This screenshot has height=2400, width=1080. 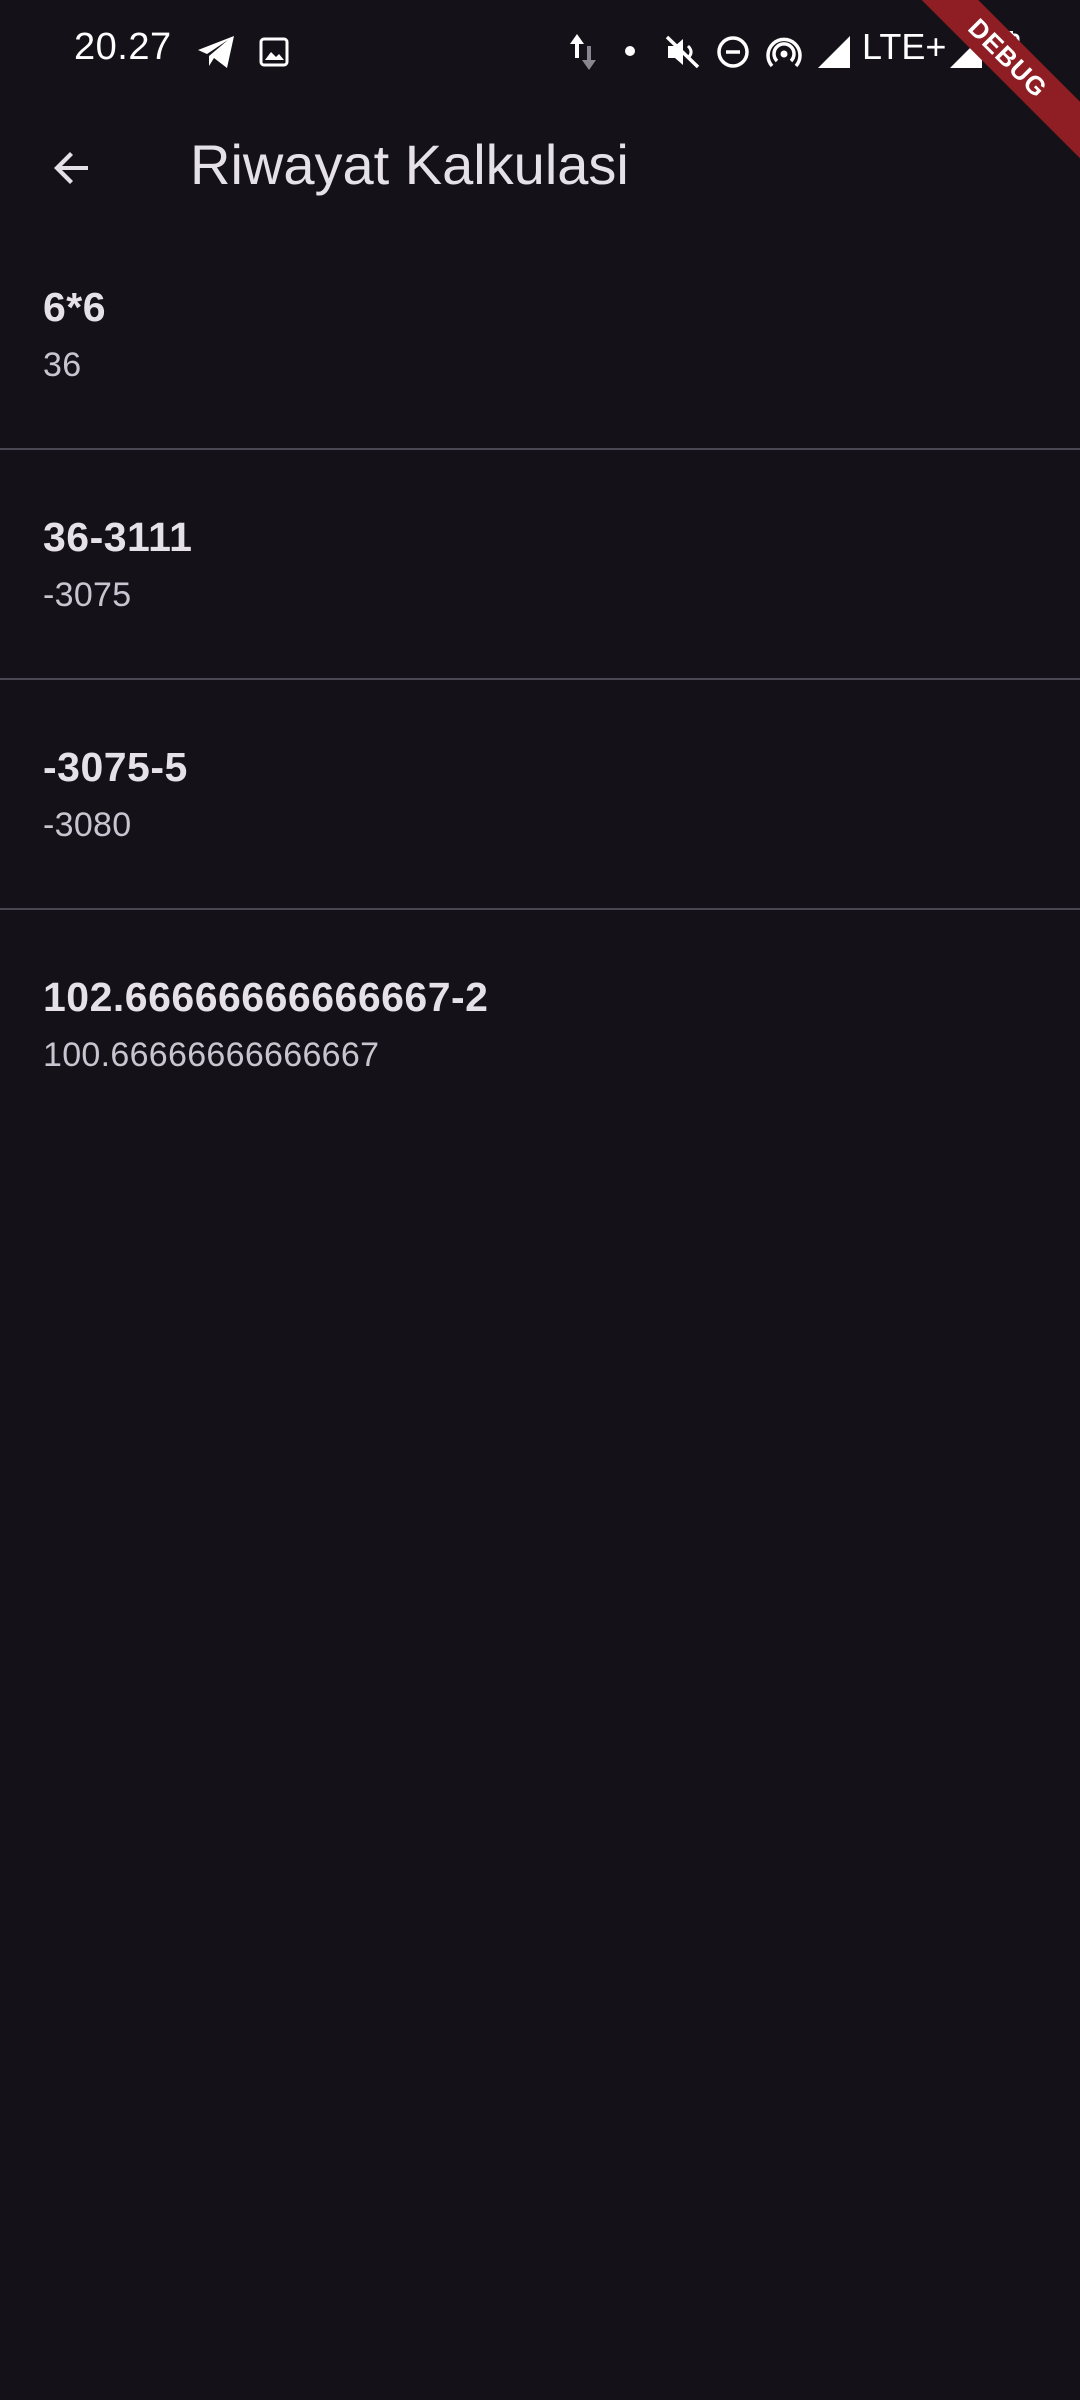 What do you see at coordinates (62, 365) in the screenshot?
I see `history-result: 36` at bounding box center [62, 365].